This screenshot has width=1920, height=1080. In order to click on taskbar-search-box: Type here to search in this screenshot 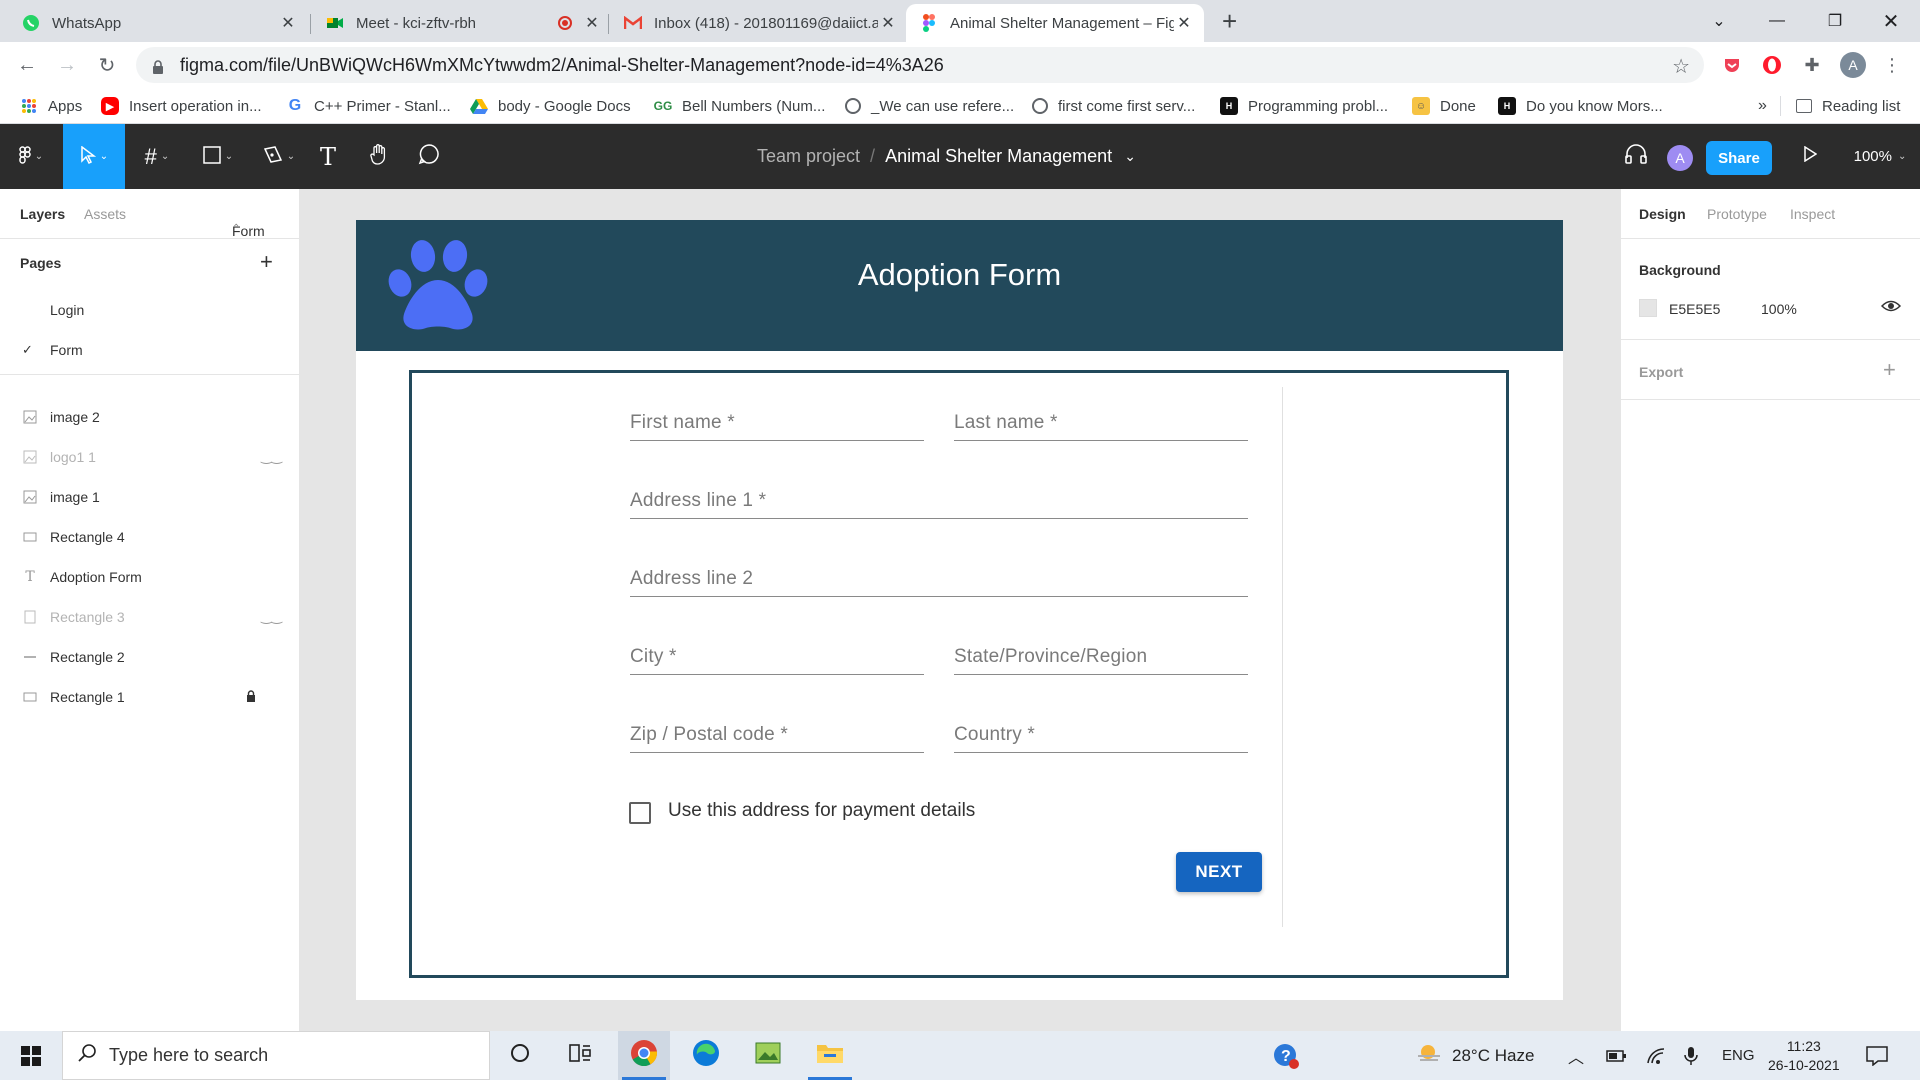, I will do `click(276, 1055)`.